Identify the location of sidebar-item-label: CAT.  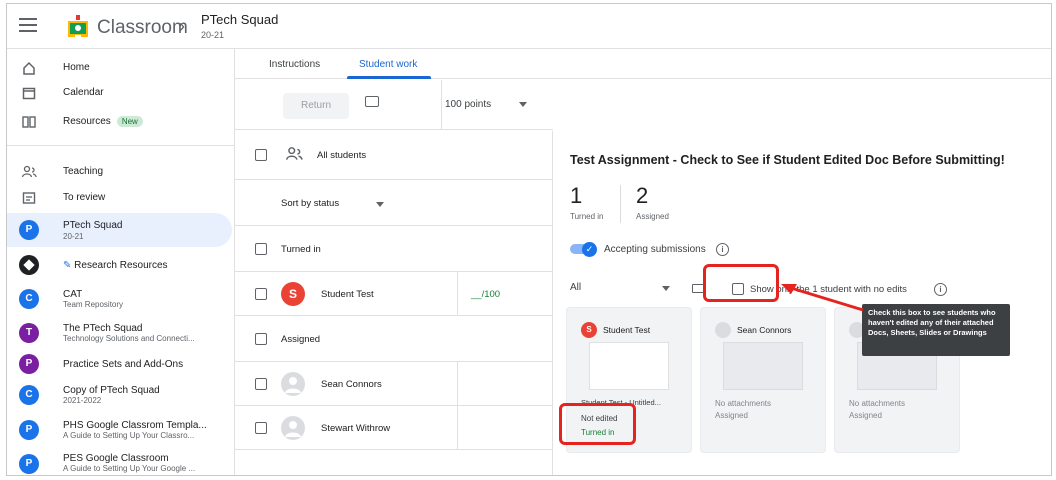
(73, 294).